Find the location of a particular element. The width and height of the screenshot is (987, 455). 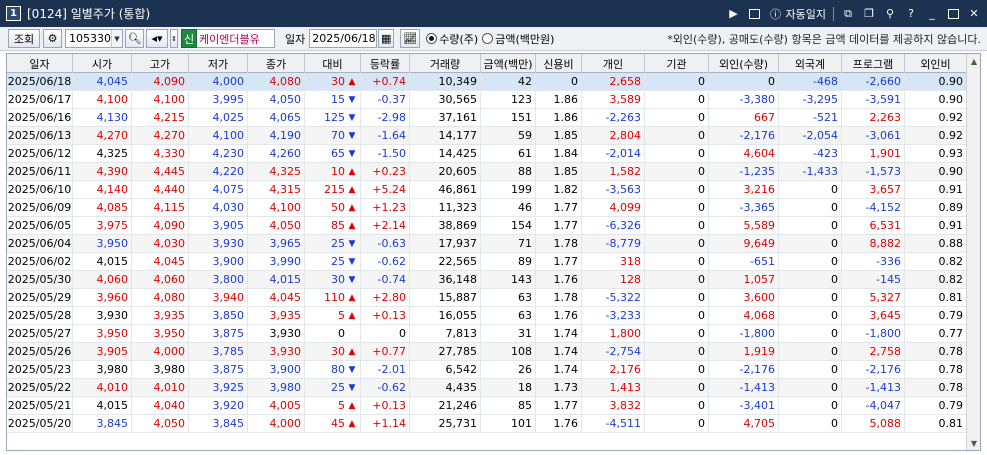

column-header: 기관 is located at coordinates (677, 63).